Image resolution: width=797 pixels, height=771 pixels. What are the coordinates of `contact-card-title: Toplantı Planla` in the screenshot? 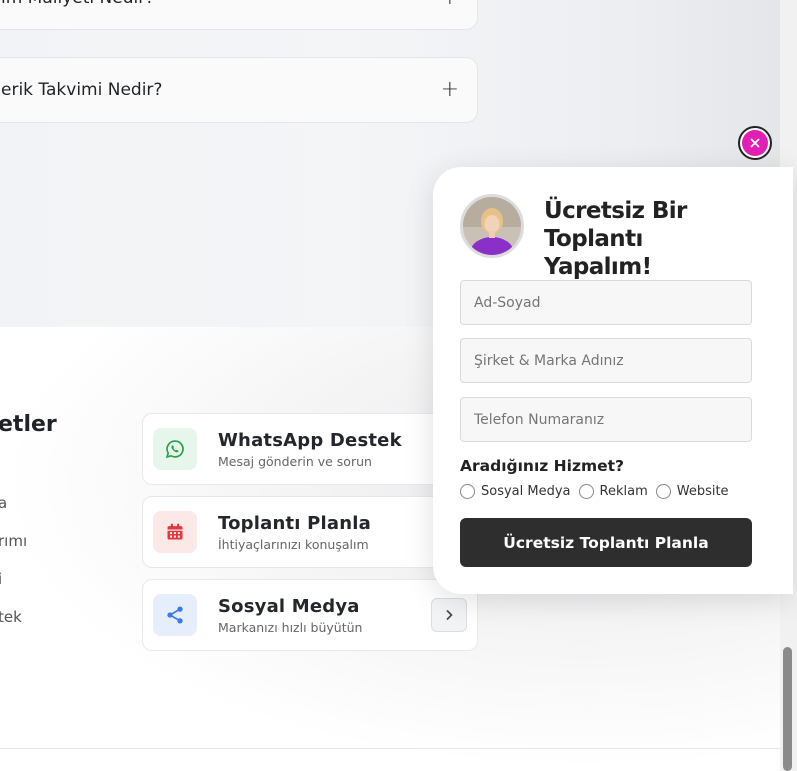 It's located at (294, 523).